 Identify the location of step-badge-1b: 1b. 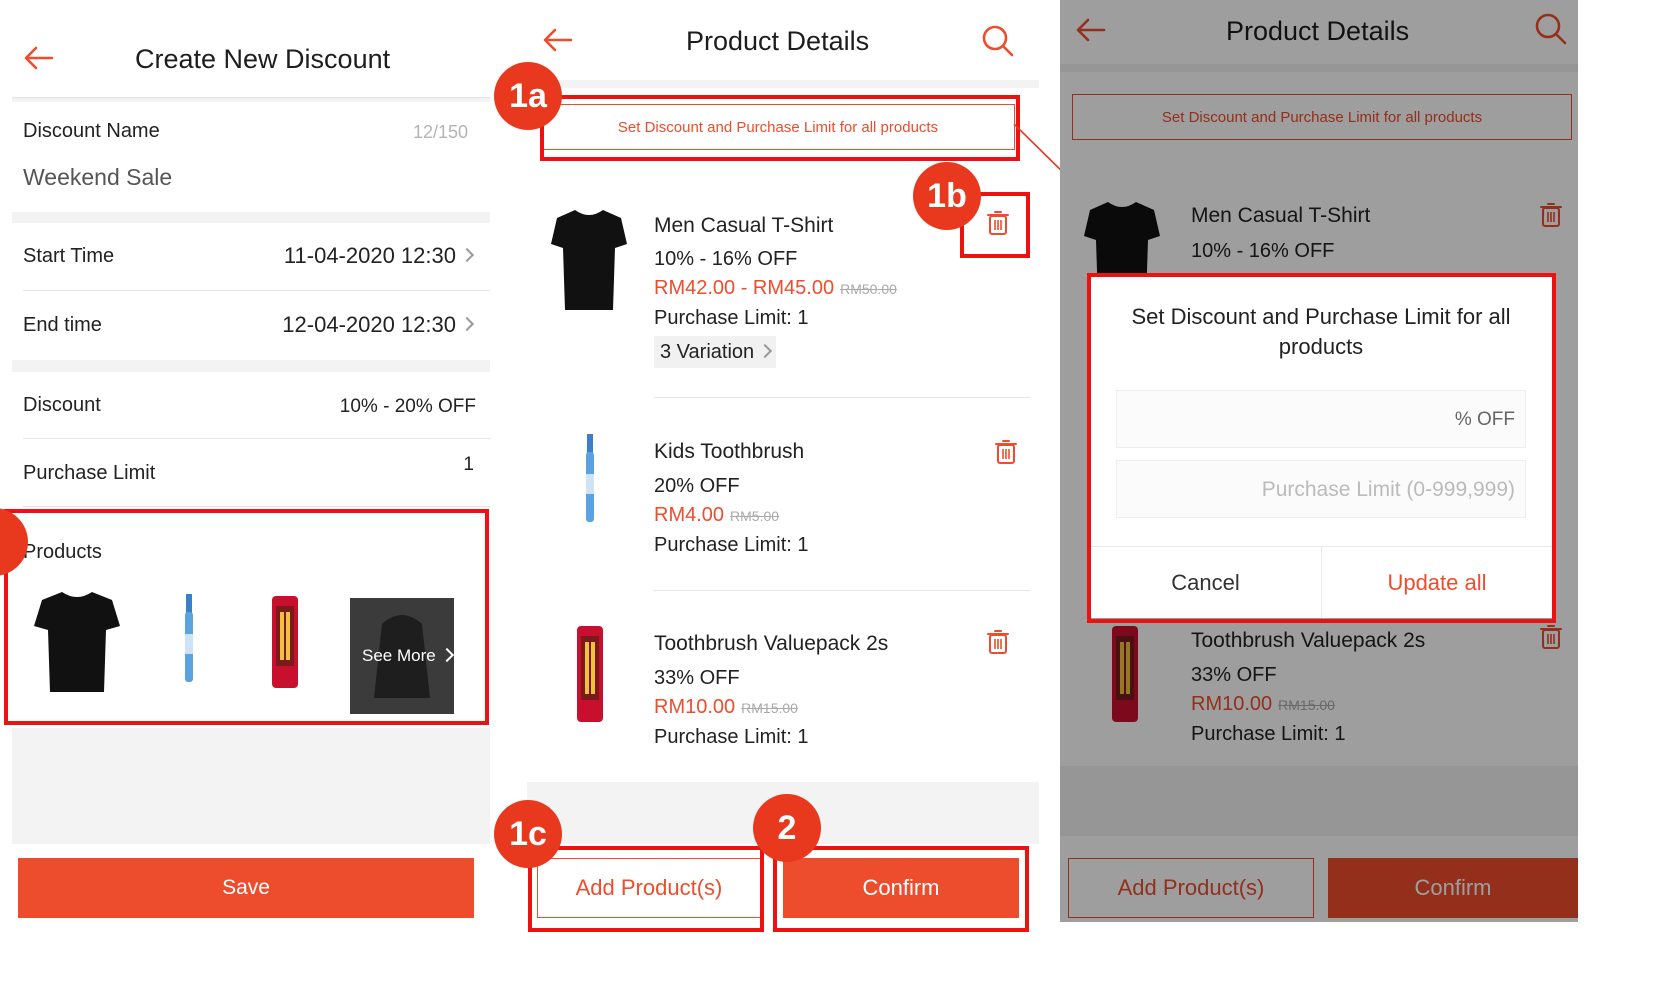
(947, 196).